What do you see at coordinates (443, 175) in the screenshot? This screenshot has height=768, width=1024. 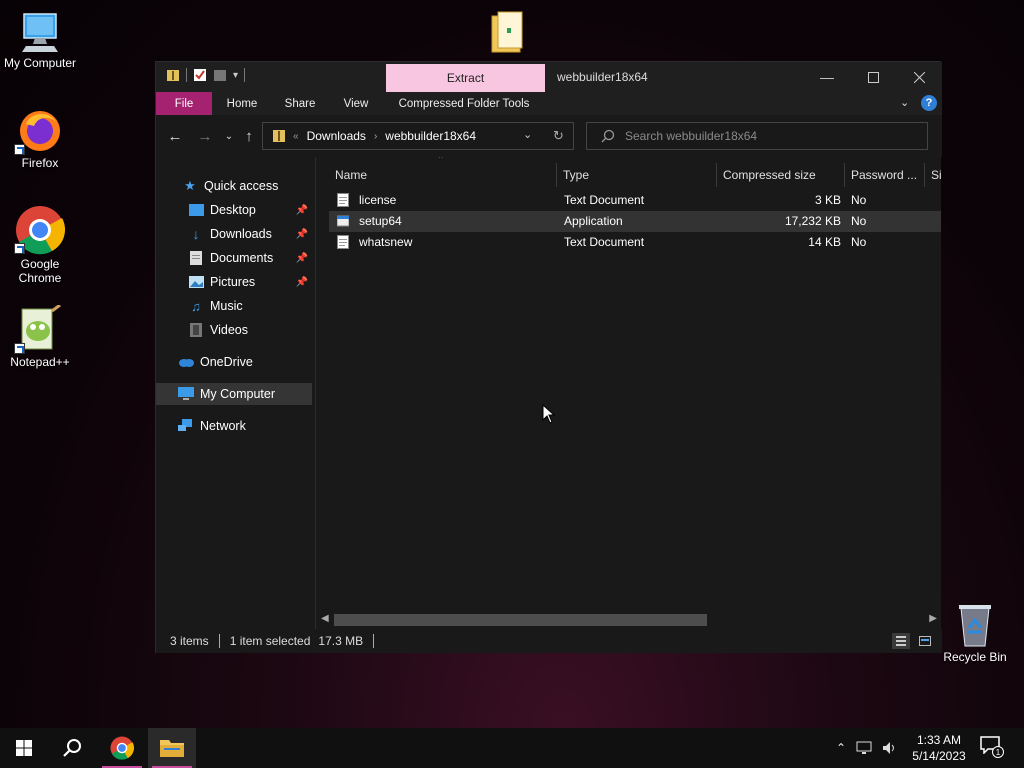 I see `column-header-name: Name` at bounding box center [443, 175].